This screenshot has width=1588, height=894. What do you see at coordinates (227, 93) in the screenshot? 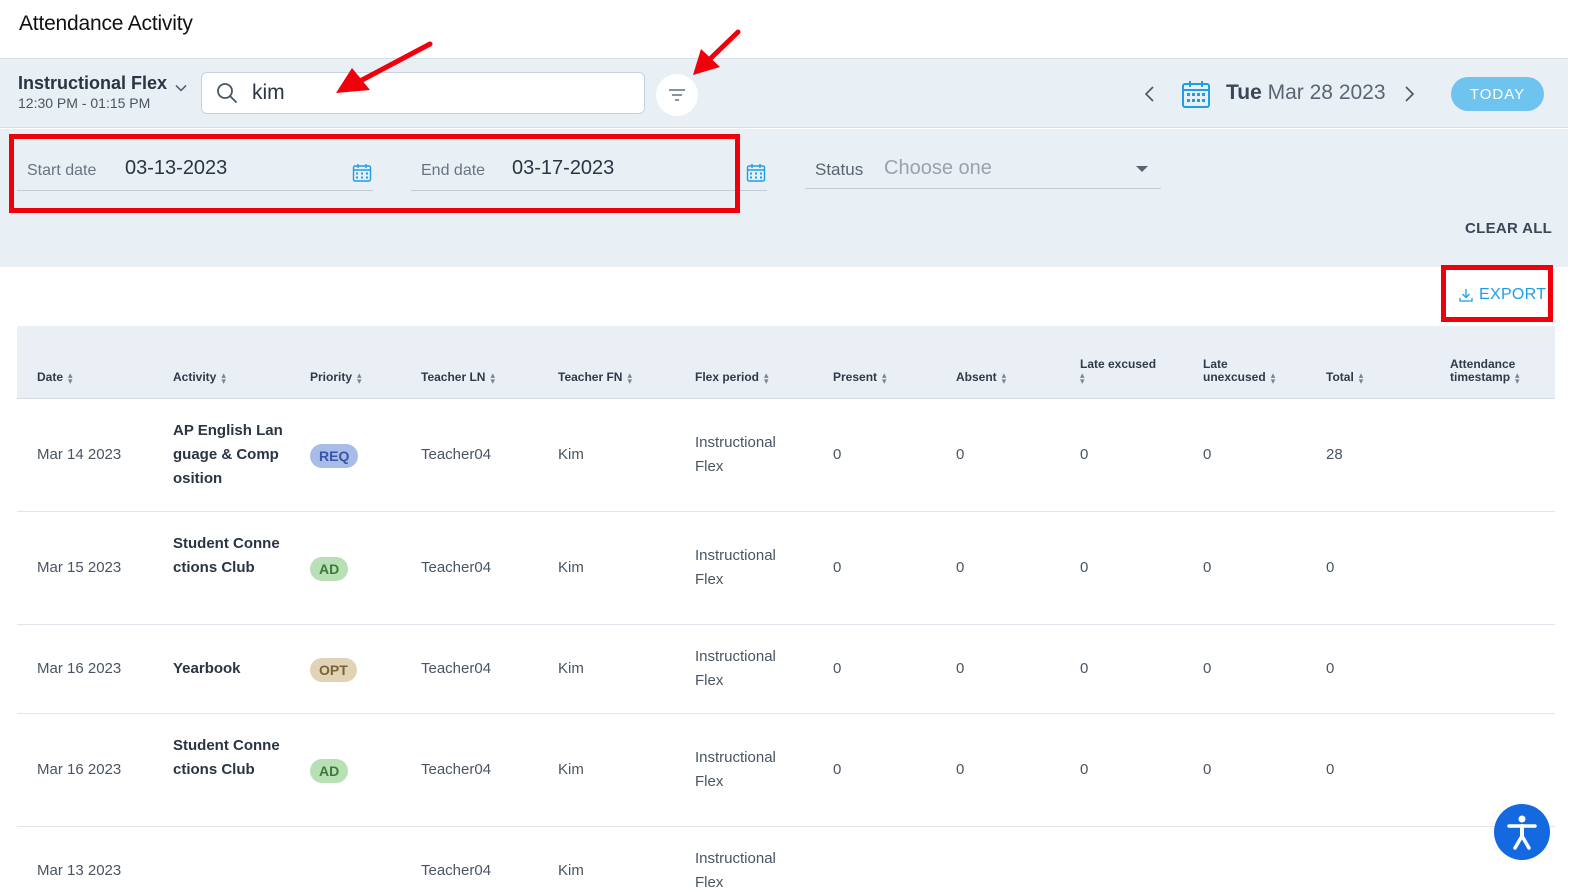
I see `search-icon` at bounding box center [227, 93].